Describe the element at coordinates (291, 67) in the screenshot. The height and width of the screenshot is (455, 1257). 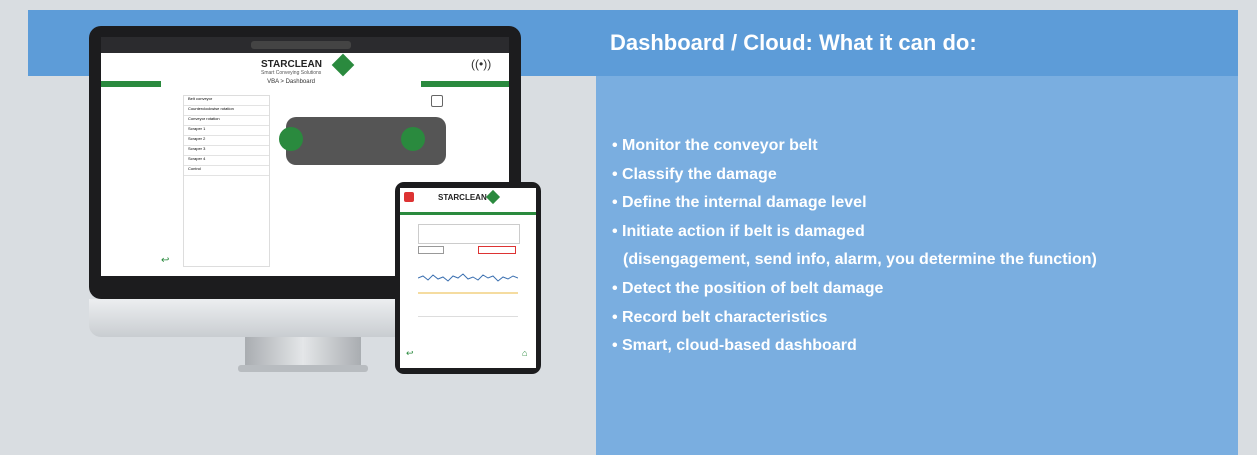
I see `starclean-logo: STARCLEAN Smart Conveying Solutions` at that location.